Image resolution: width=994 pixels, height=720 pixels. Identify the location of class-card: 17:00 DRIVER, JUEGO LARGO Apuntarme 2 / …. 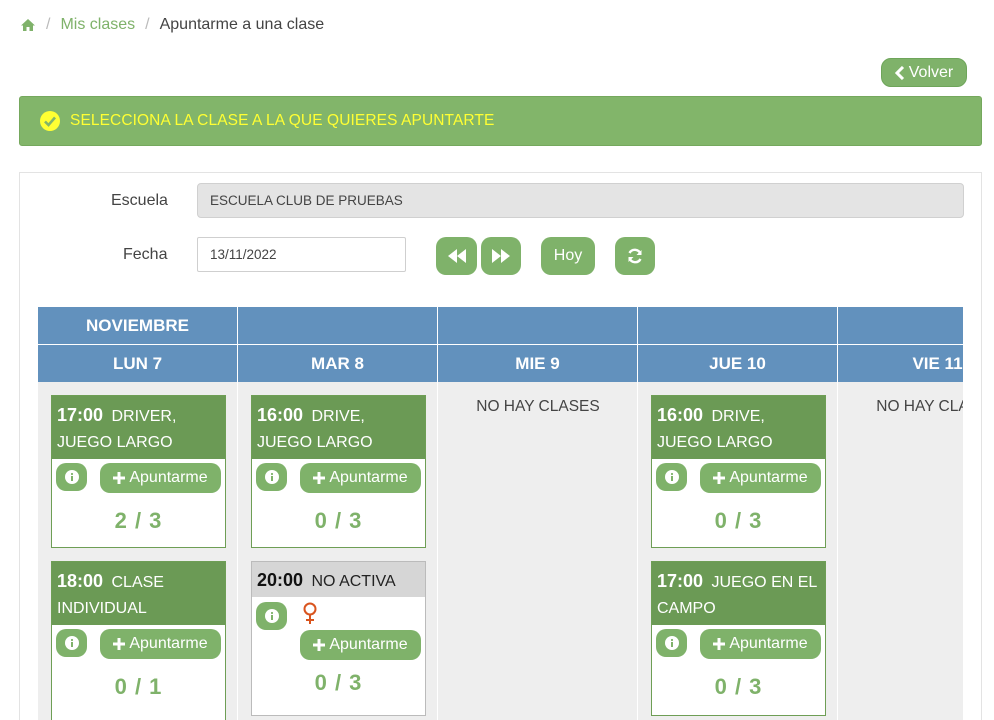
(138, 471).